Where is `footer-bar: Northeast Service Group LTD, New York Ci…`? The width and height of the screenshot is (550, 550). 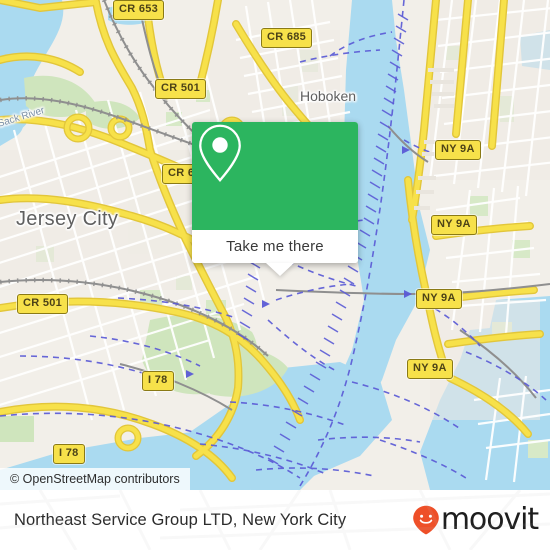
footer-bar: Northeast Service Group LTD, New York Ci… is located at coordinates (275, 520).